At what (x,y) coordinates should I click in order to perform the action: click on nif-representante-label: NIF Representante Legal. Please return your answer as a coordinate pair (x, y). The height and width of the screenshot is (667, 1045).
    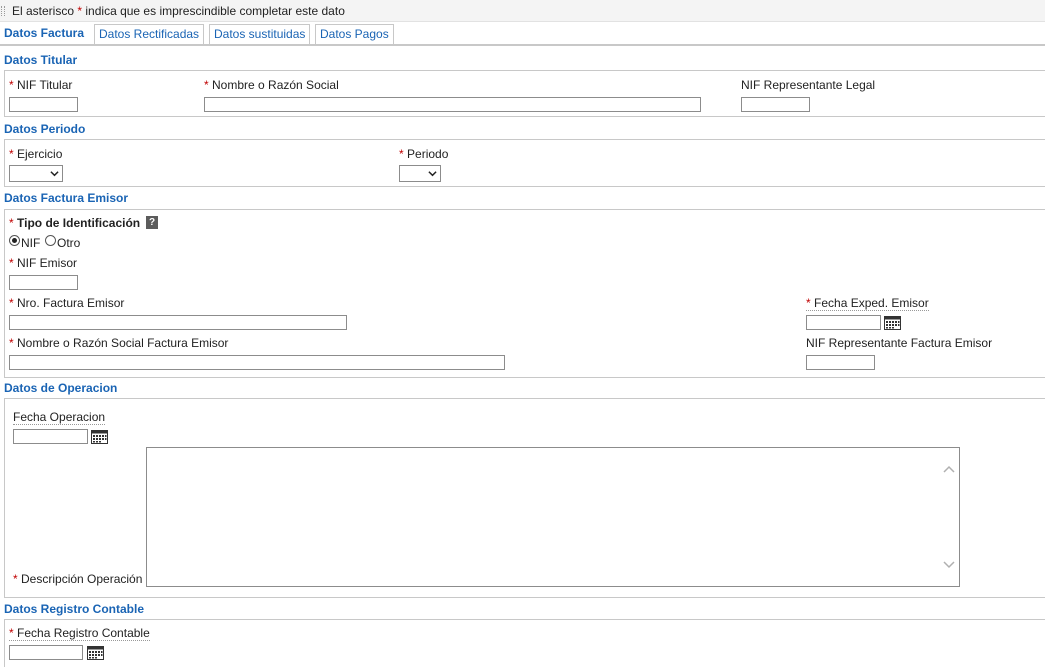
    Looking at the image, I should click on (808, 85).